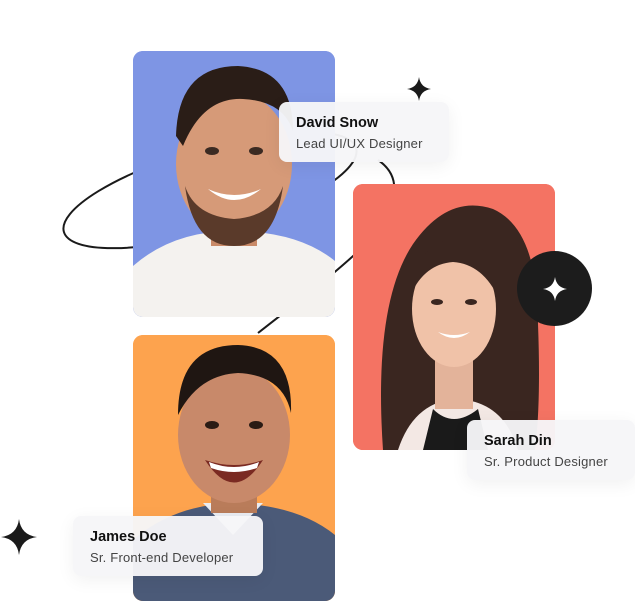  I want to click on sparkle-badge, so click(554, 288).